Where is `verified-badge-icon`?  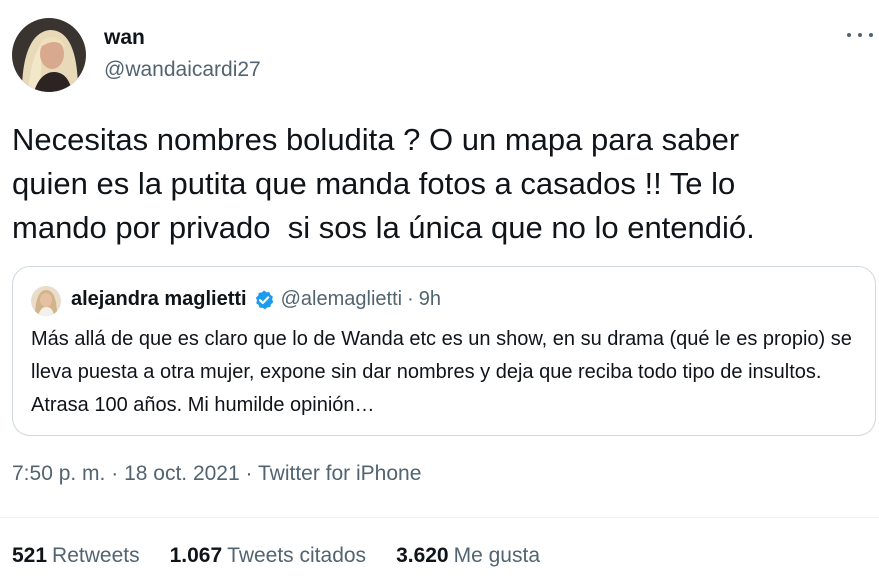 verified-badge-icon is located at coordinates (264, 300).